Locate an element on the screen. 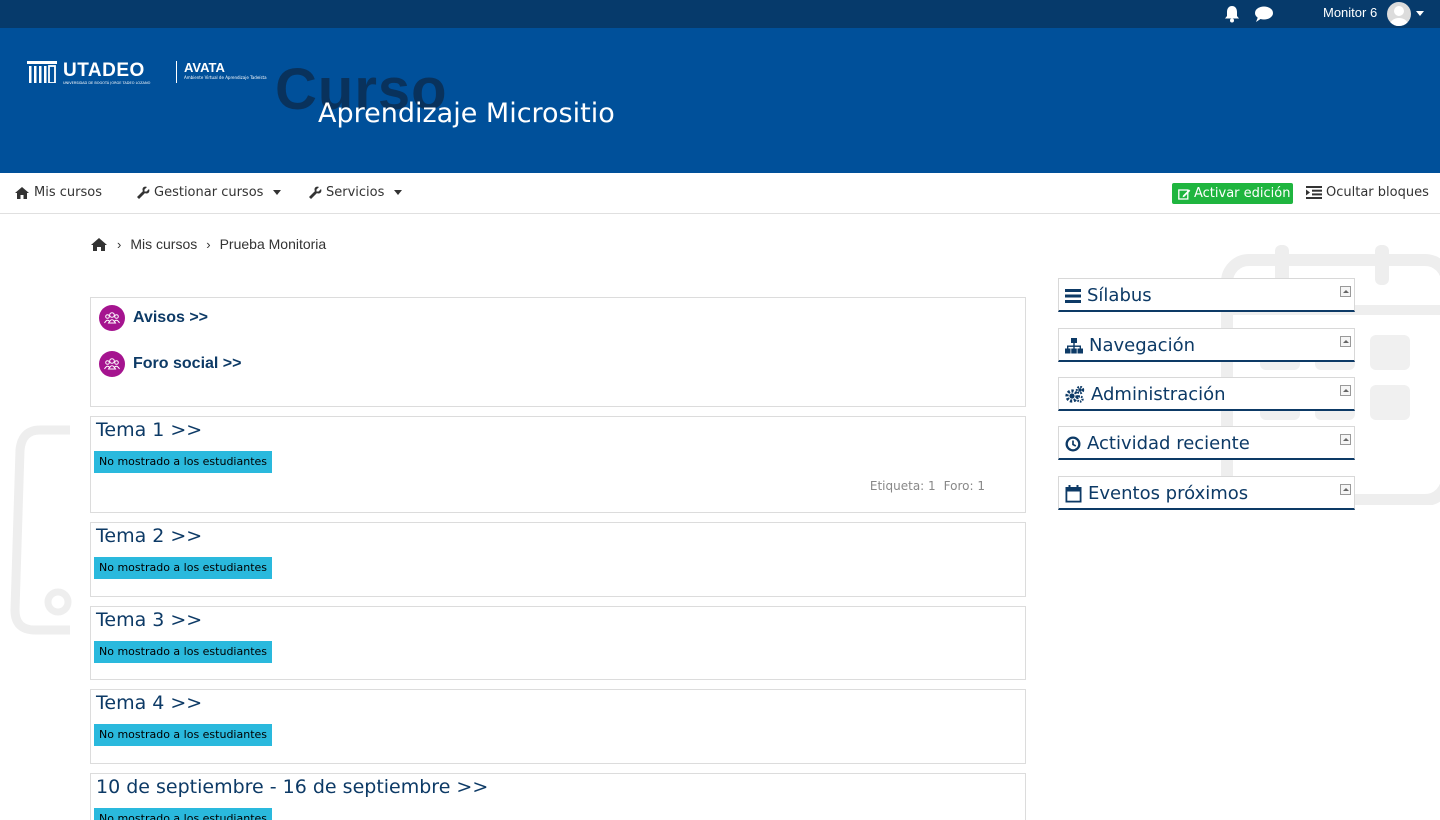  section-title: Tema 1 >> is located at coordinates (149, 430).